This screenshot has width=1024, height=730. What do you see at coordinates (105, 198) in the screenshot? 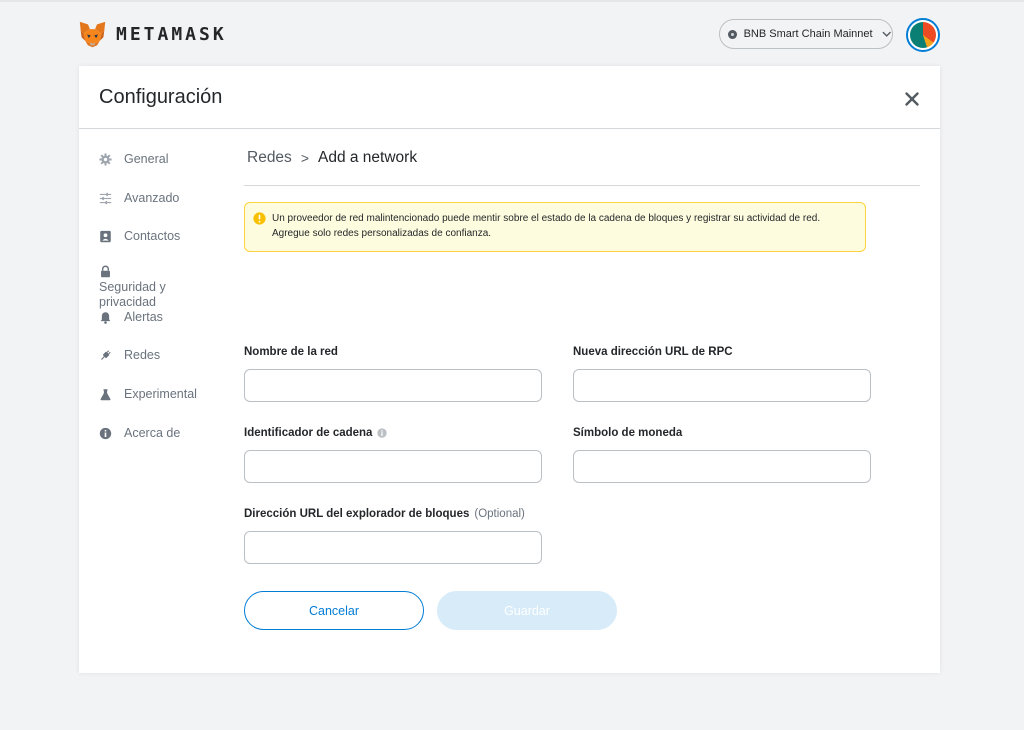
I see `sliders-icon` at bounding box center [105, 198].